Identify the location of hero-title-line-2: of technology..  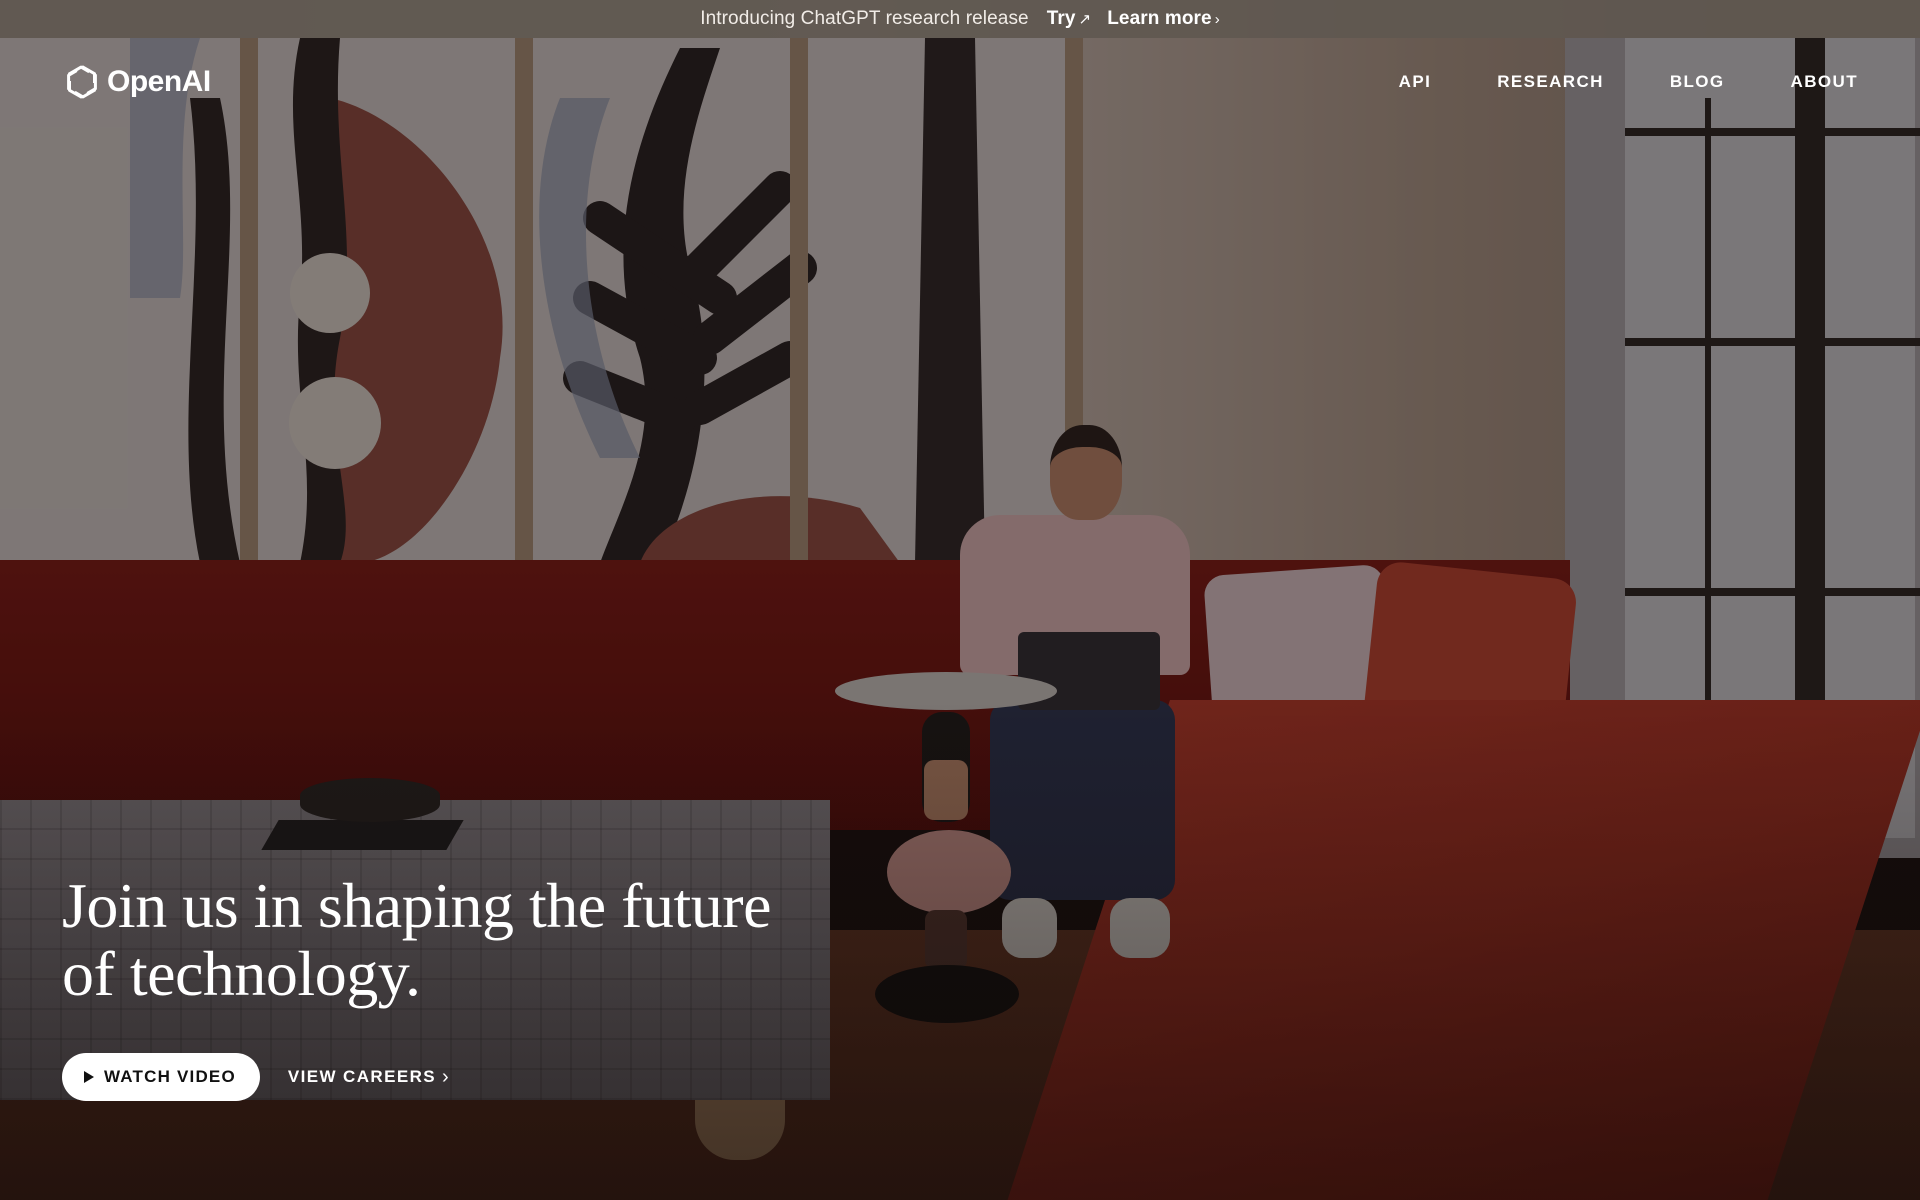
(241, 973).